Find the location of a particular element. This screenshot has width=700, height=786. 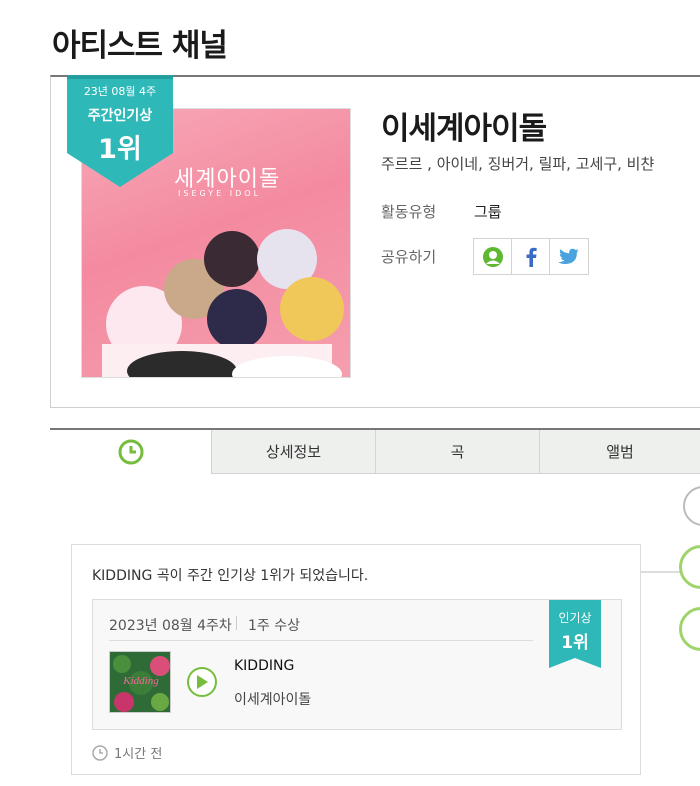

share-buttons is located at coordinates (531, 256).